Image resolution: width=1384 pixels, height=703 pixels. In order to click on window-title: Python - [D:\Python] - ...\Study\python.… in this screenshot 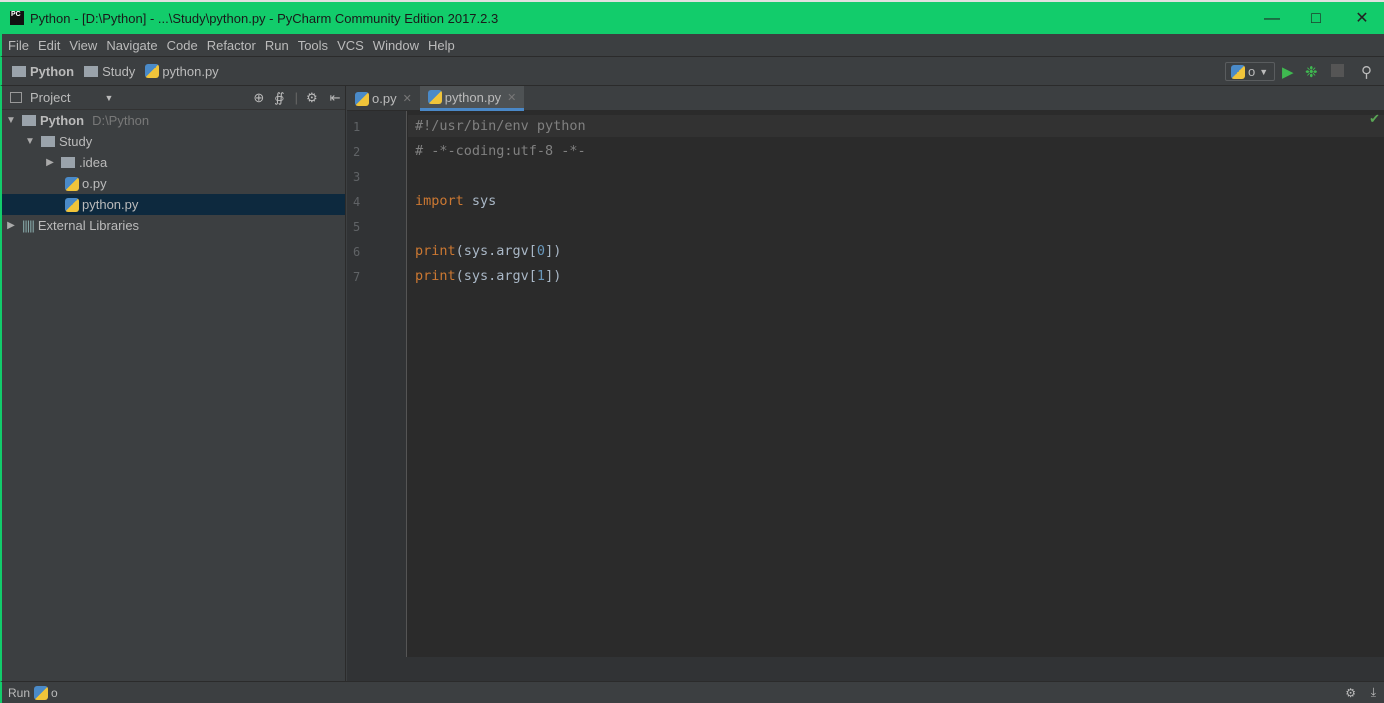, I will do `click(264, 18)`.